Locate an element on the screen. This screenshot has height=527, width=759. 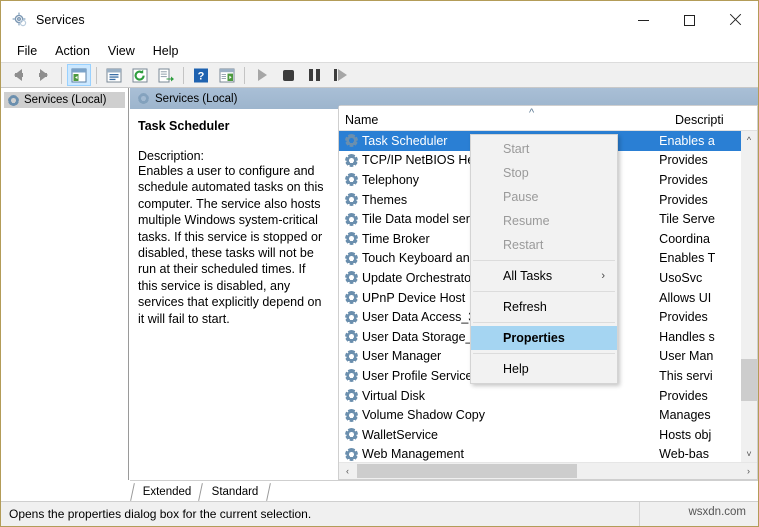
minimize-icon is located at coordinates (643, 20).